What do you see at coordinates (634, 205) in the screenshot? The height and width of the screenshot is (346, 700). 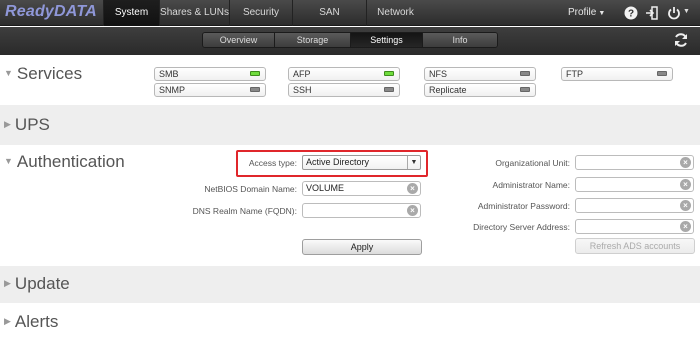 I see `admin-password-field: ×` at bounding box center [634, 205].